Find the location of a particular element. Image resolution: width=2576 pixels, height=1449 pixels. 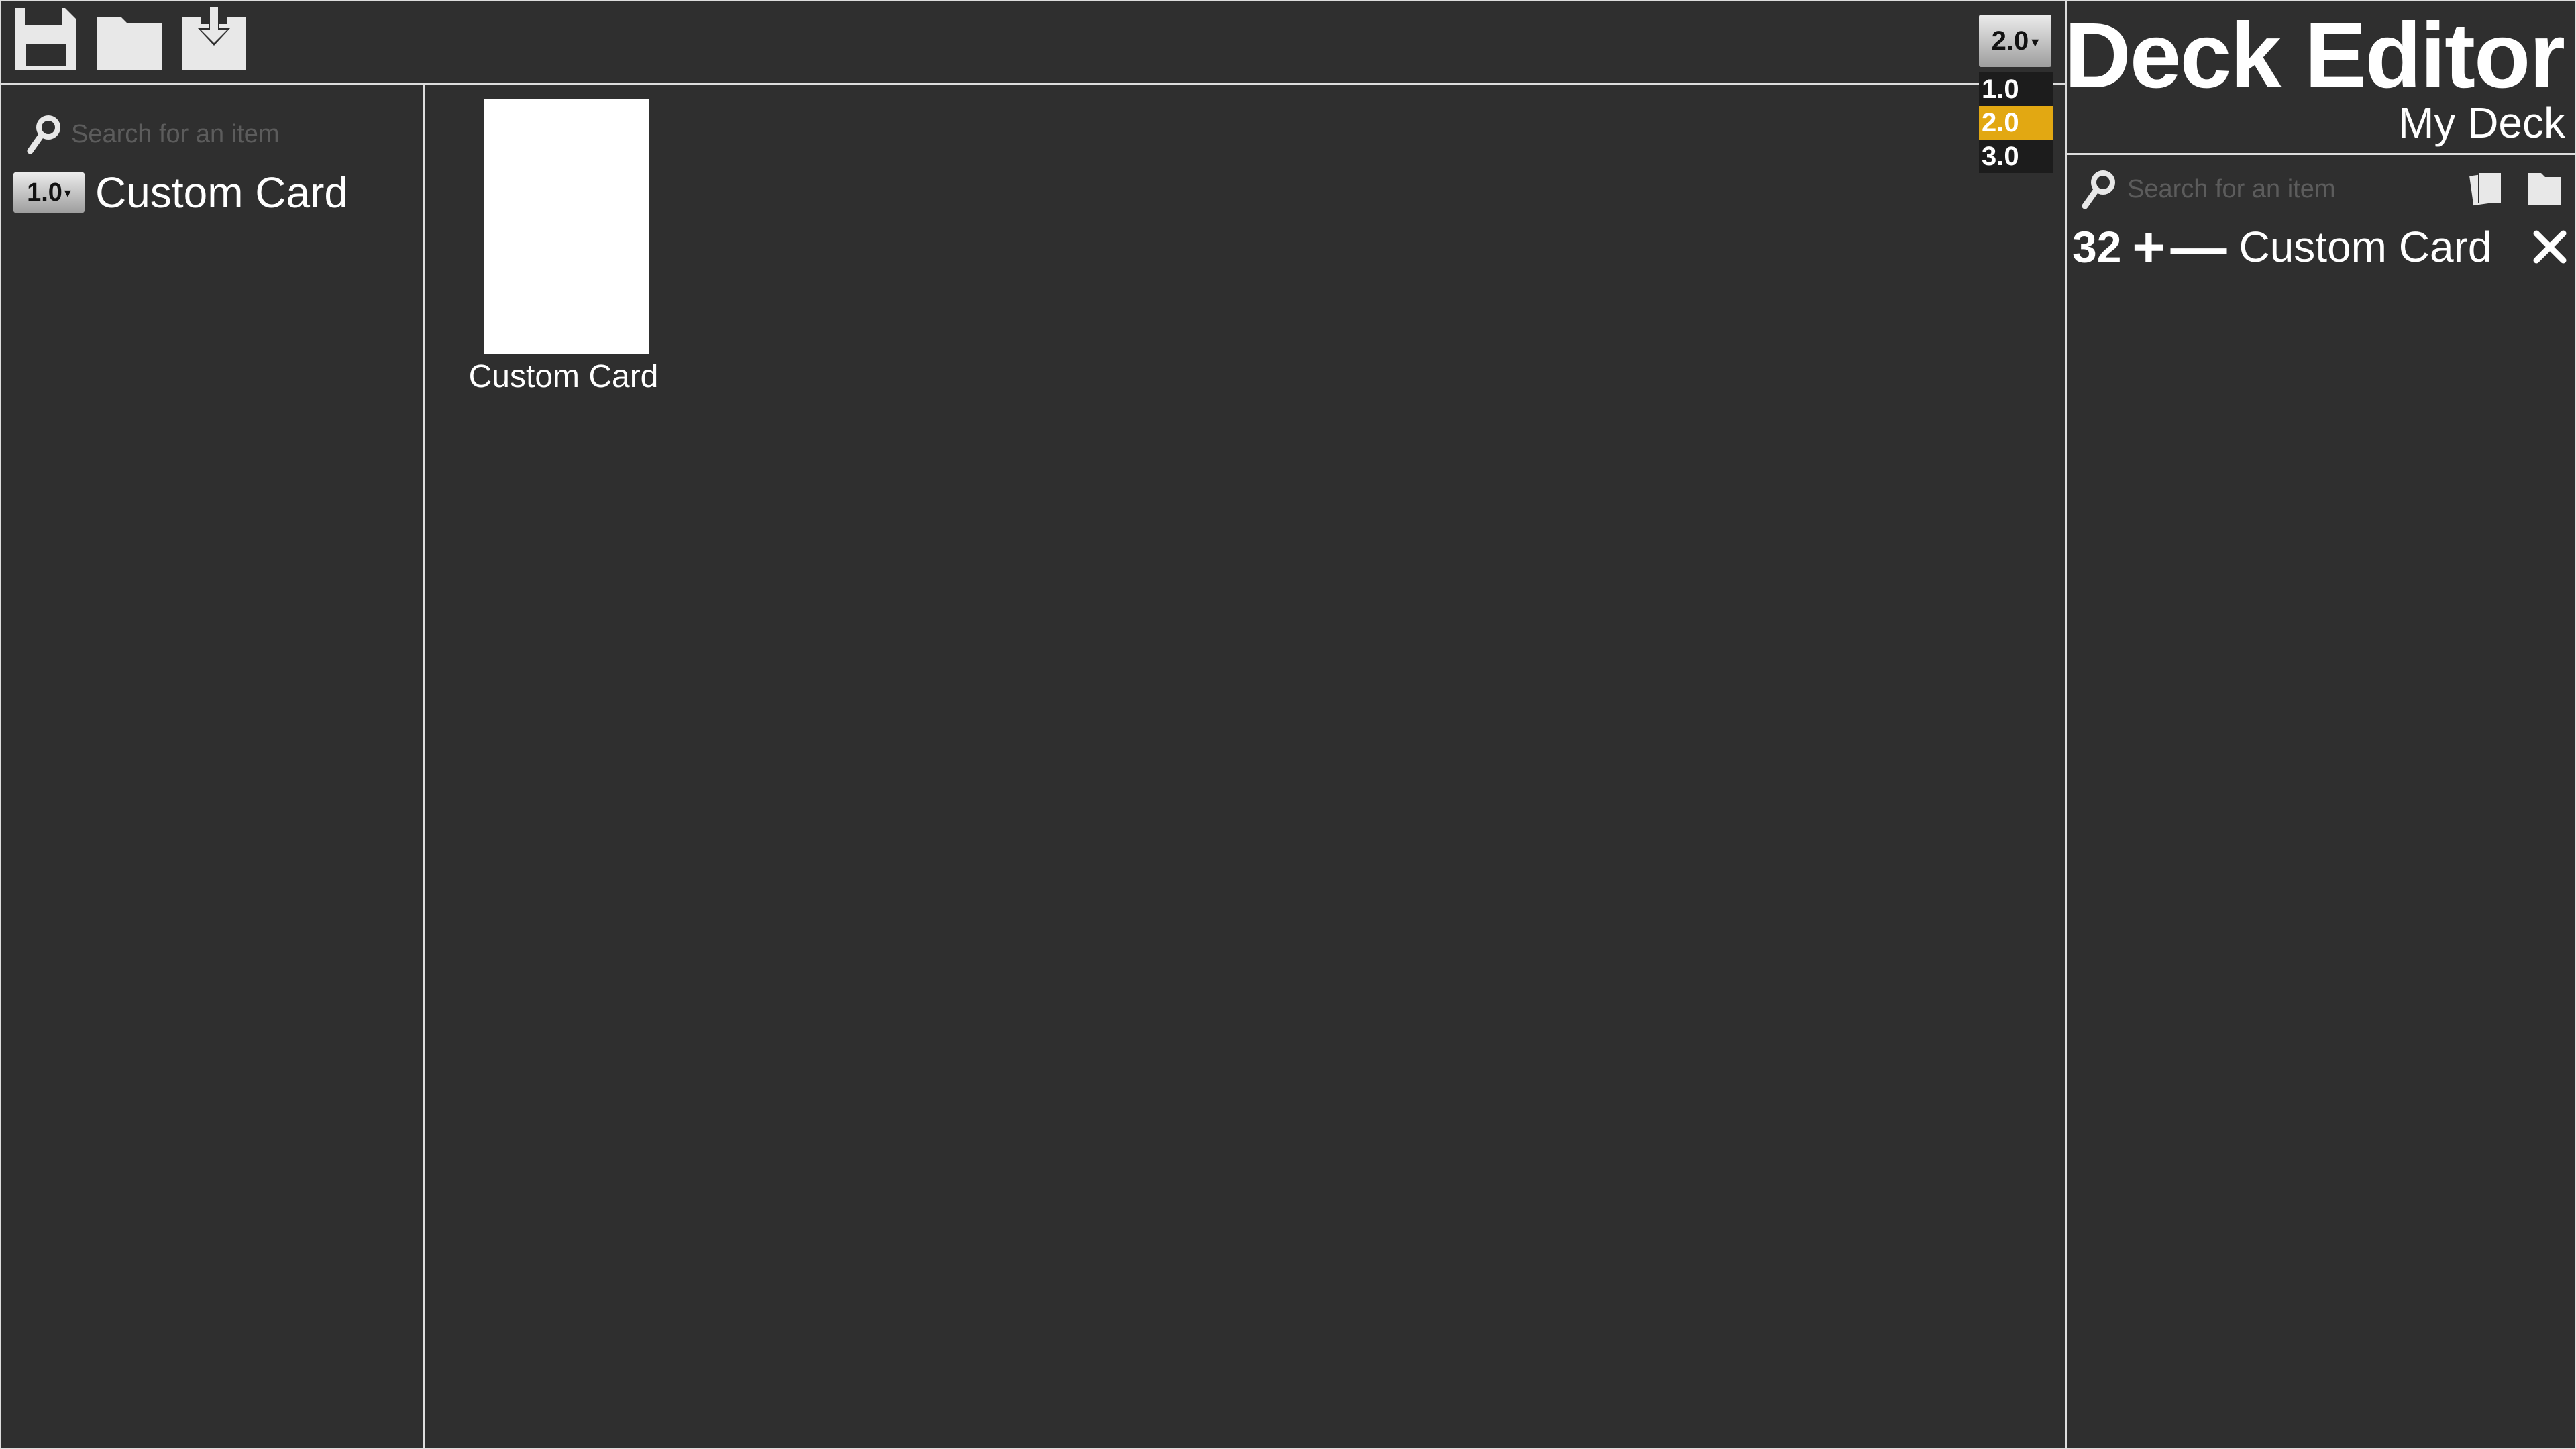

deck-divider is located at coordinates (2321, 154).